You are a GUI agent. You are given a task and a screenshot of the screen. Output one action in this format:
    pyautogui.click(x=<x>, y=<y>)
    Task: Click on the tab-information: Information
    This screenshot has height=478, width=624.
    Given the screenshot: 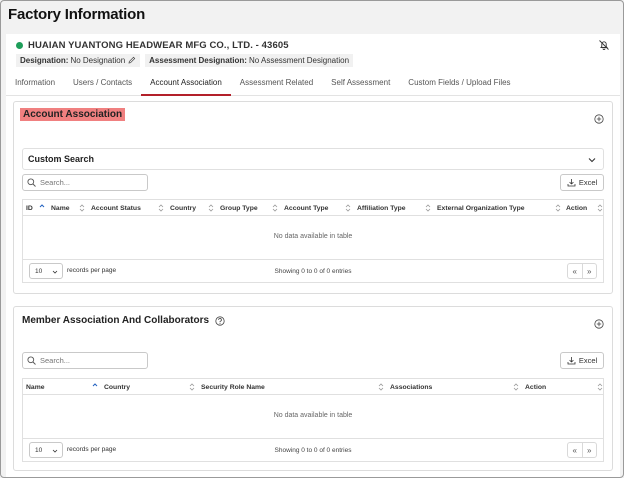 What is the action you would take?
    pyautogui.click(x=35, y=84)
    